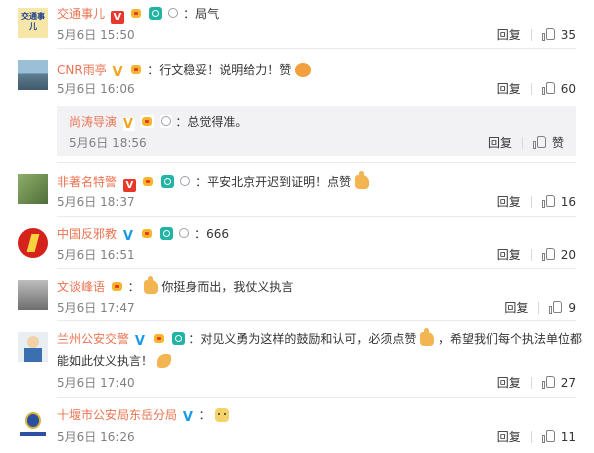 The width and height of the screenshot is (594, 453). I want to click on commenter-name: 非著名特警, so click(87, 182).